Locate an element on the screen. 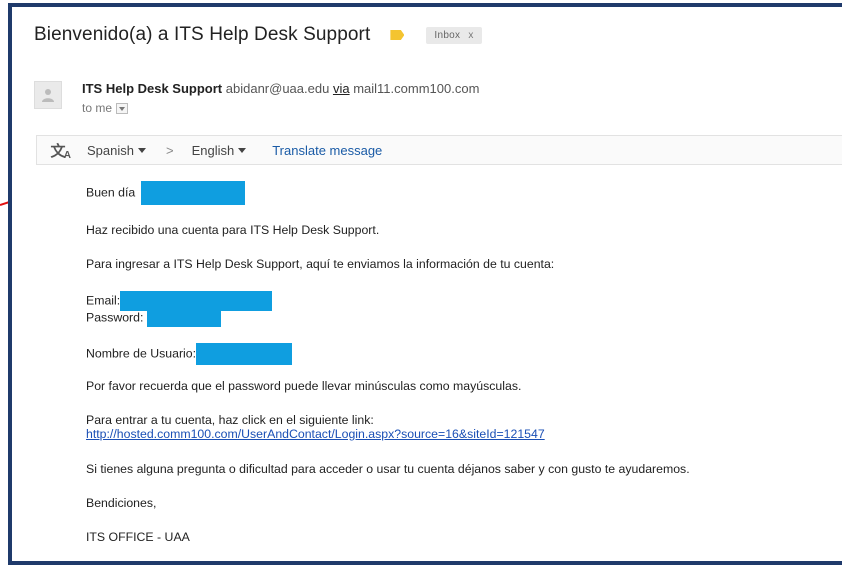  person-icon is located at coordinates (48, 95).